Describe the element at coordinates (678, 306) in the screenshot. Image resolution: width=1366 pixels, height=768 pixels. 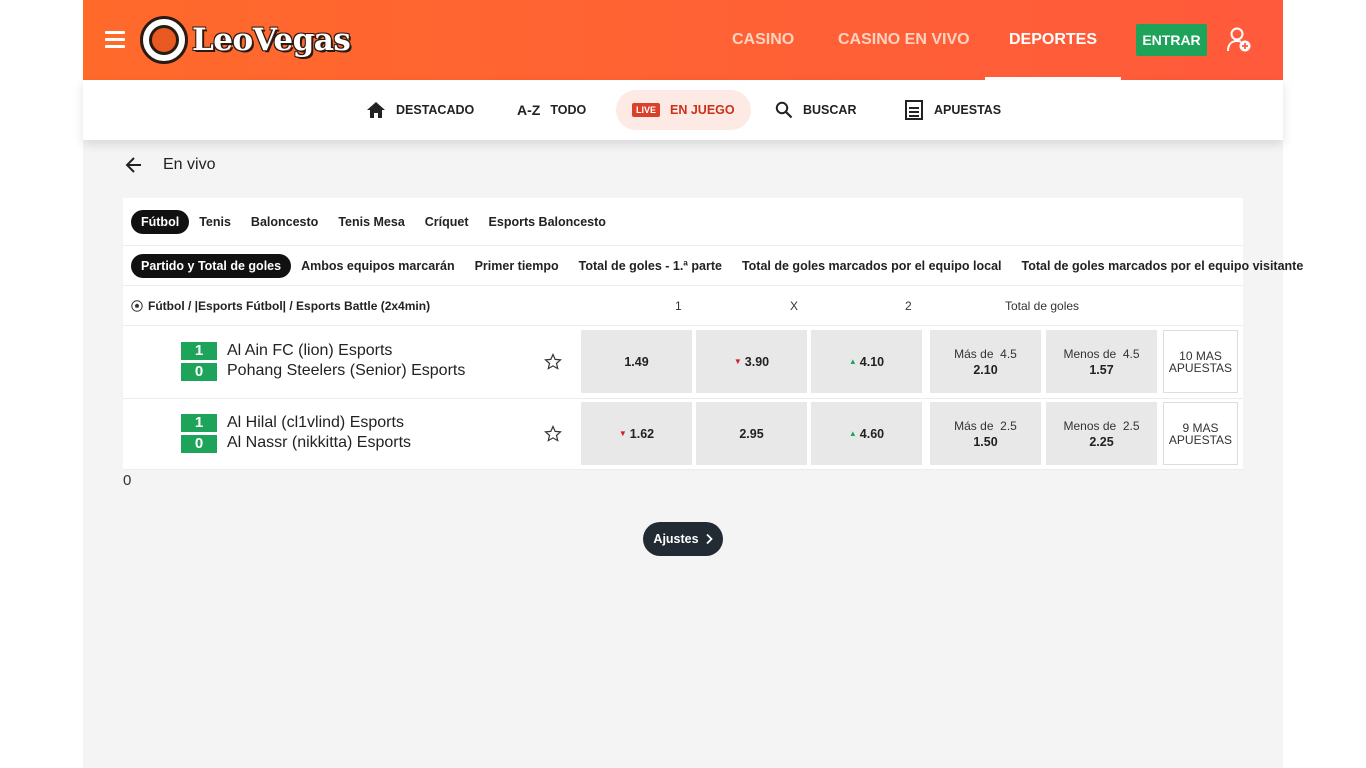
I see `column-1-header: 1` at that location.